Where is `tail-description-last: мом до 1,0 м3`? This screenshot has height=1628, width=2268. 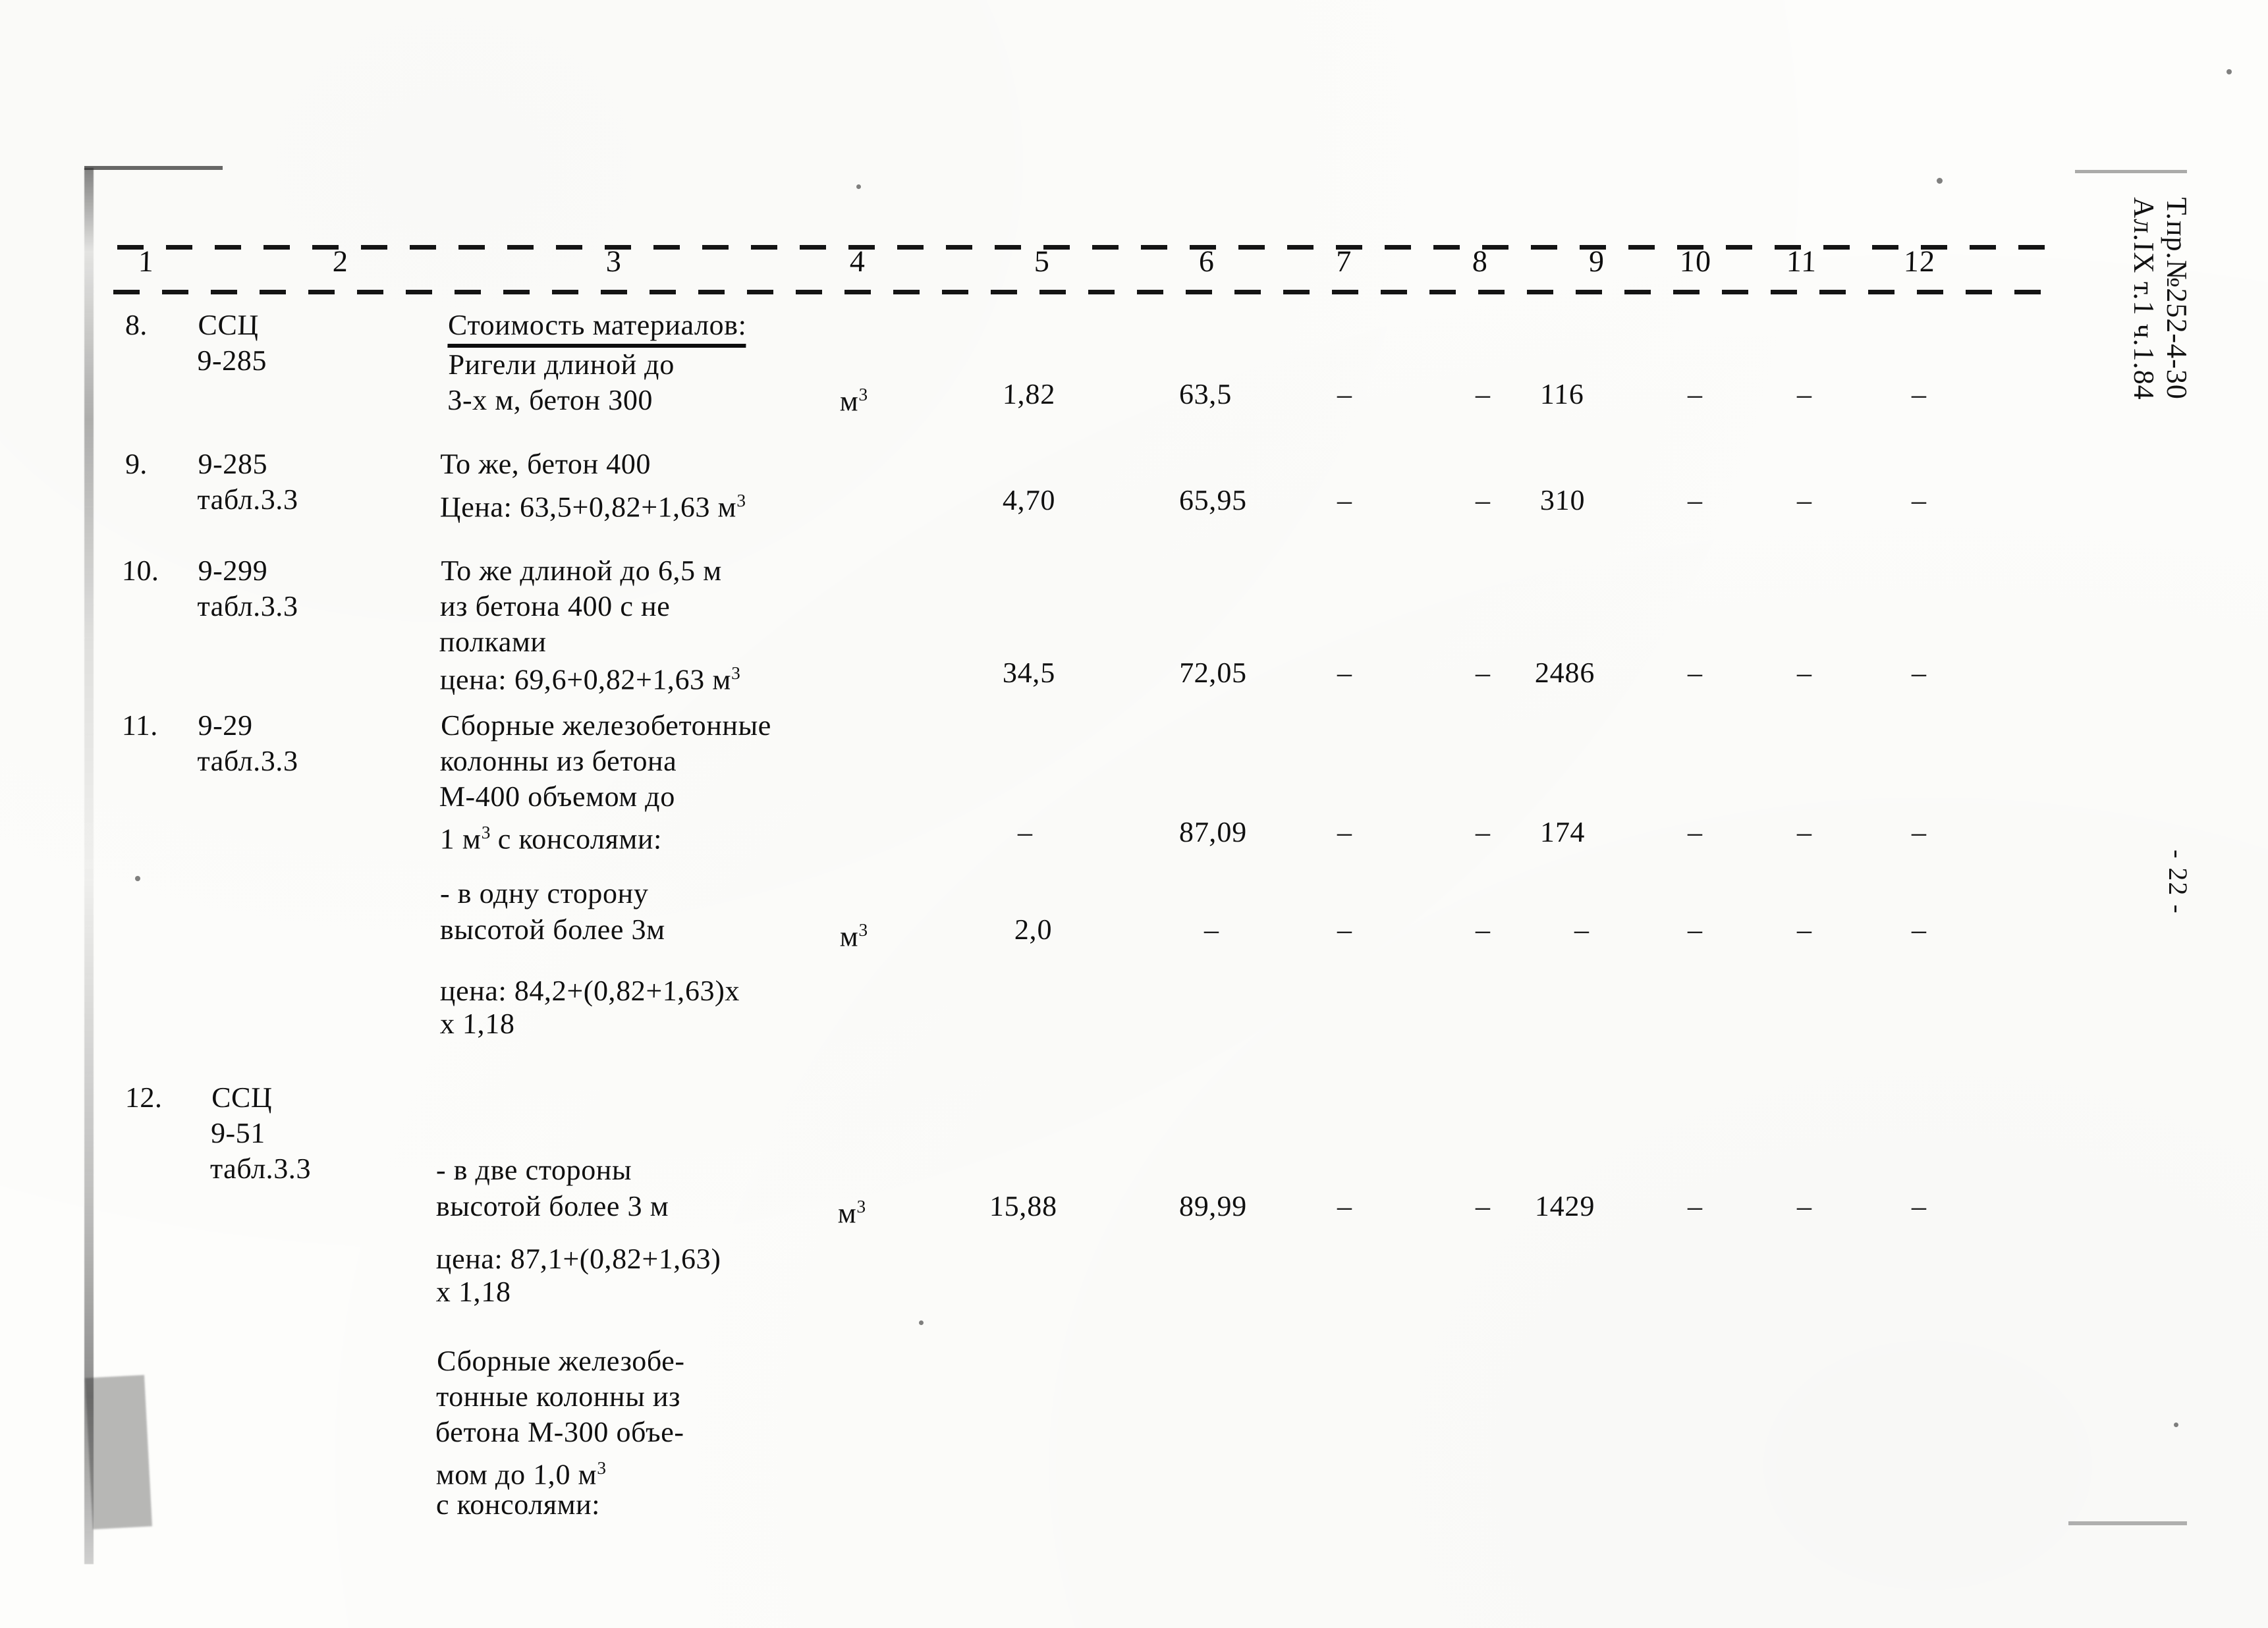
tail-description-last: мом до 1,0 м3 is located at coordinates (520, 1472).